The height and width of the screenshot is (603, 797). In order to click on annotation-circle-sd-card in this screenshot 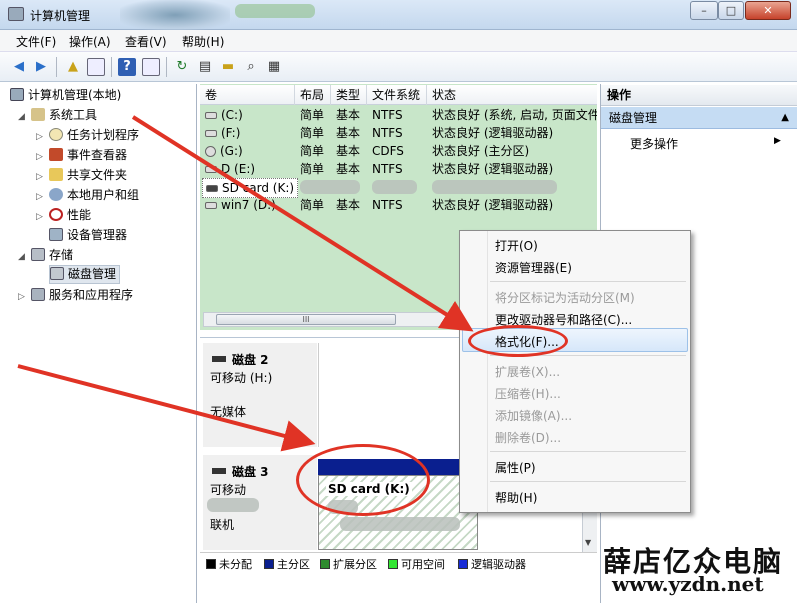, I will do `click(363, 480)`.